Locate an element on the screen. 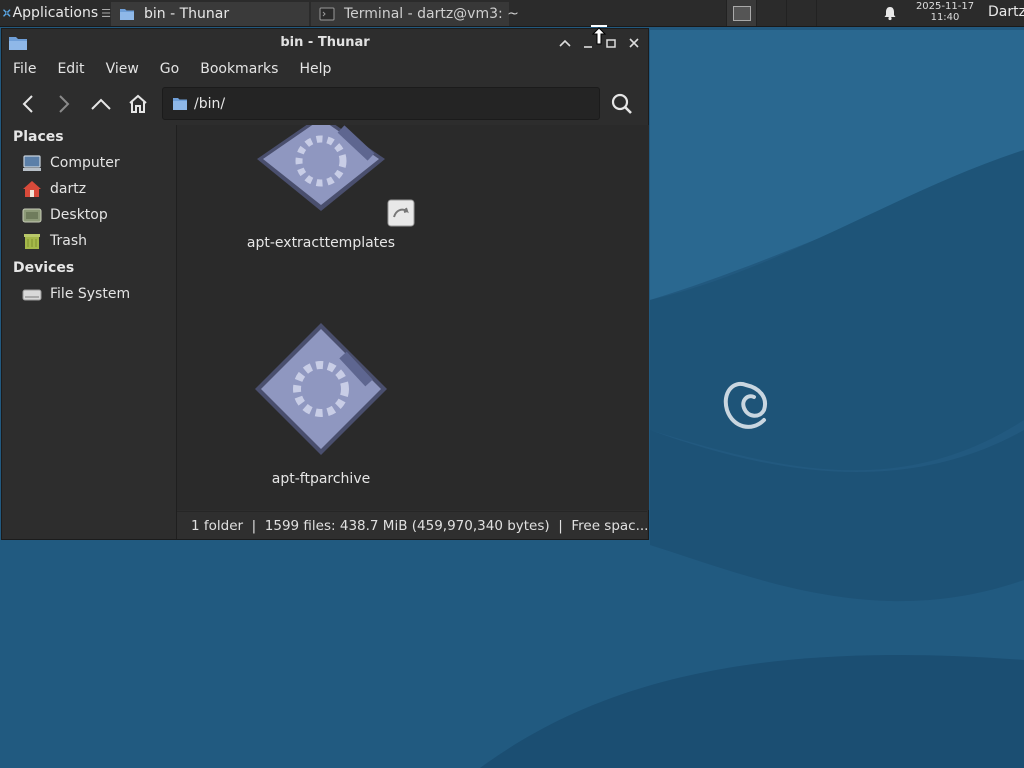  sidebar-item-file-system: File System is located at coordinates (76, 294).